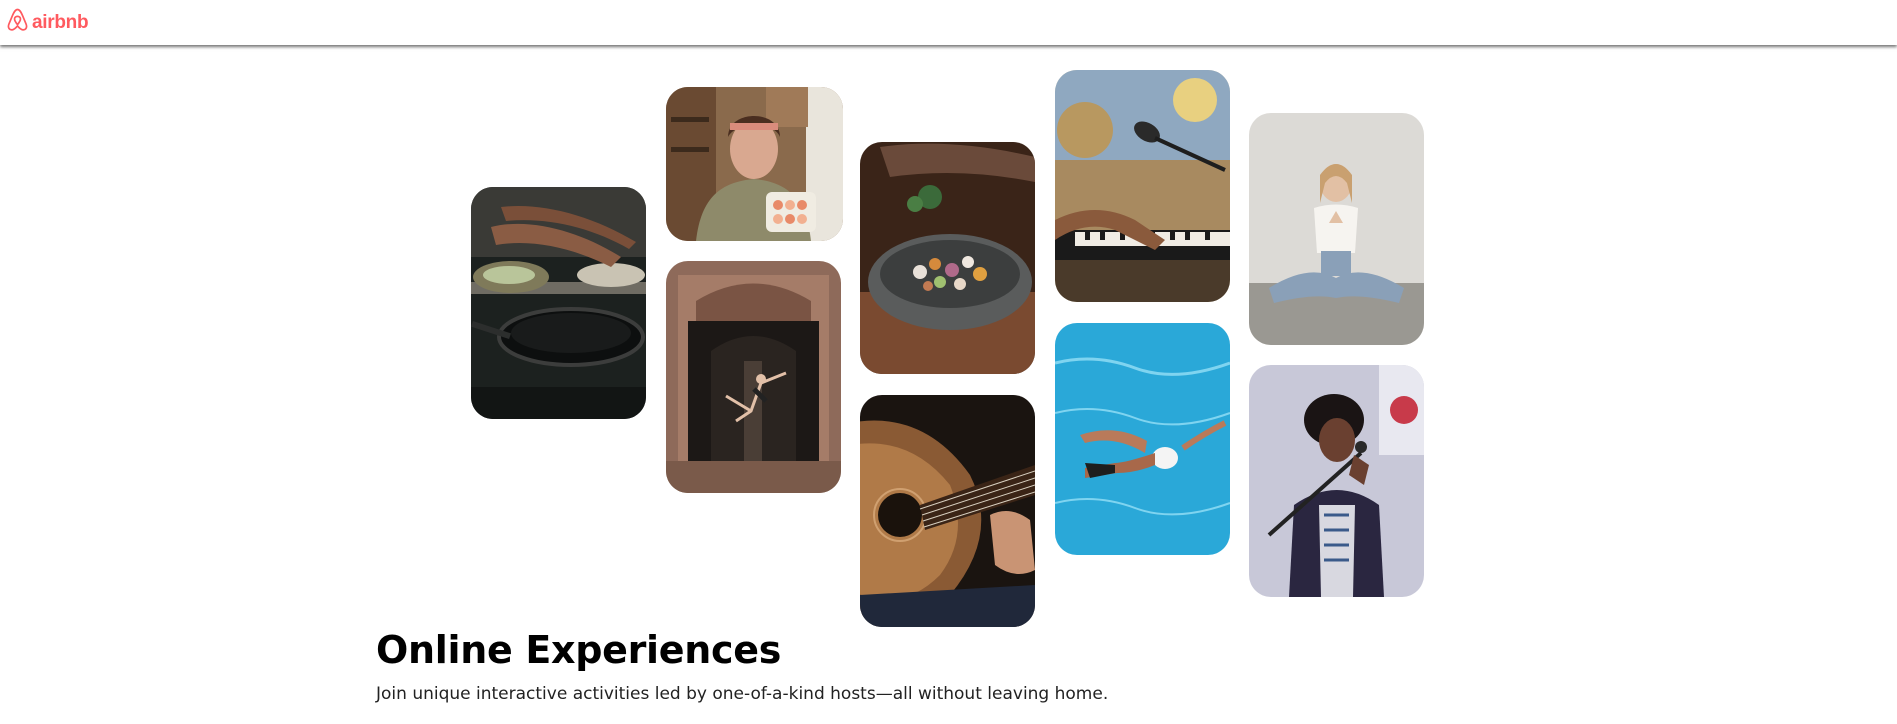 This screenshot has height=724, width=1897. What do you see at coordinates (1142, 439) in the screenshot?
I see `swimmer-photo` at bounding box center [1142, 439].